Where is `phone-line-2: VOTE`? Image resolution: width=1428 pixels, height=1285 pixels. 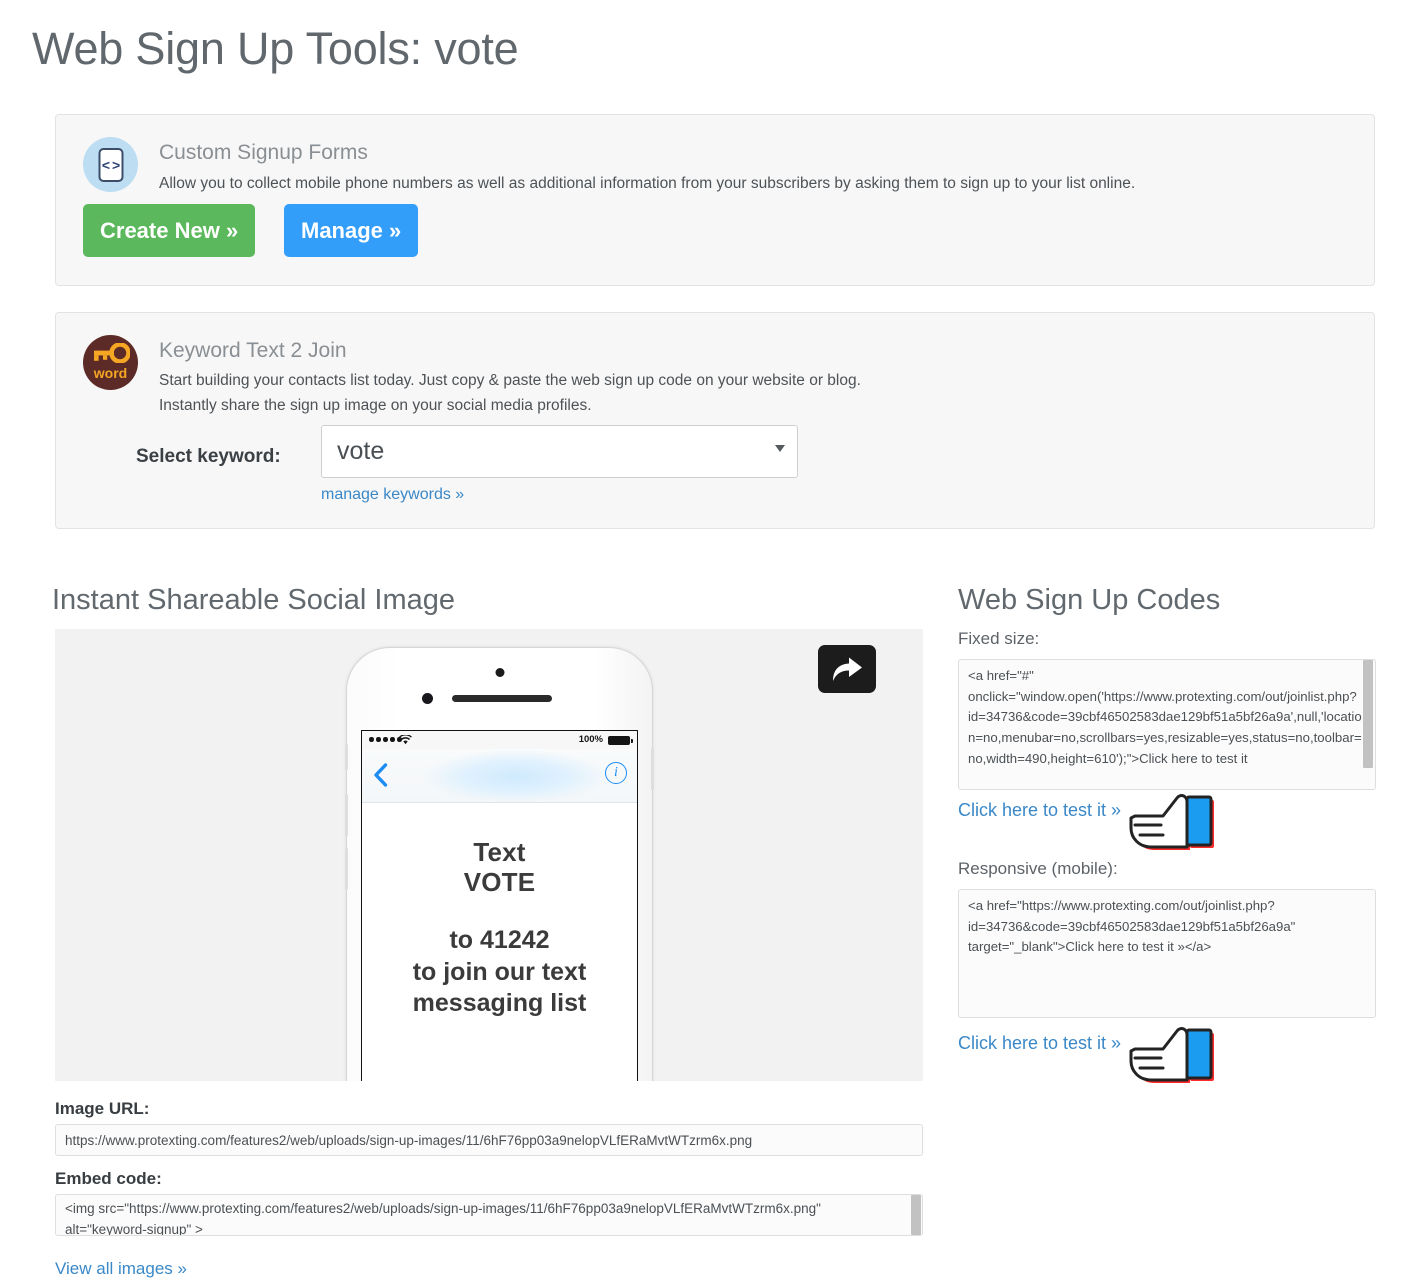
phone-line-2: VOTE is located at coordinates (499, 882).